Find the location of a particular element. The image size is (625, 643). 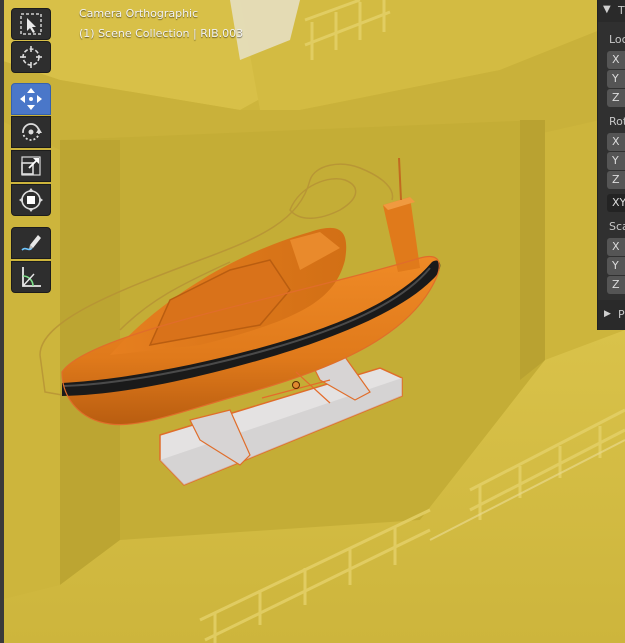

expand-arrow-icon: ▼ is located at coordinates (607, 9).